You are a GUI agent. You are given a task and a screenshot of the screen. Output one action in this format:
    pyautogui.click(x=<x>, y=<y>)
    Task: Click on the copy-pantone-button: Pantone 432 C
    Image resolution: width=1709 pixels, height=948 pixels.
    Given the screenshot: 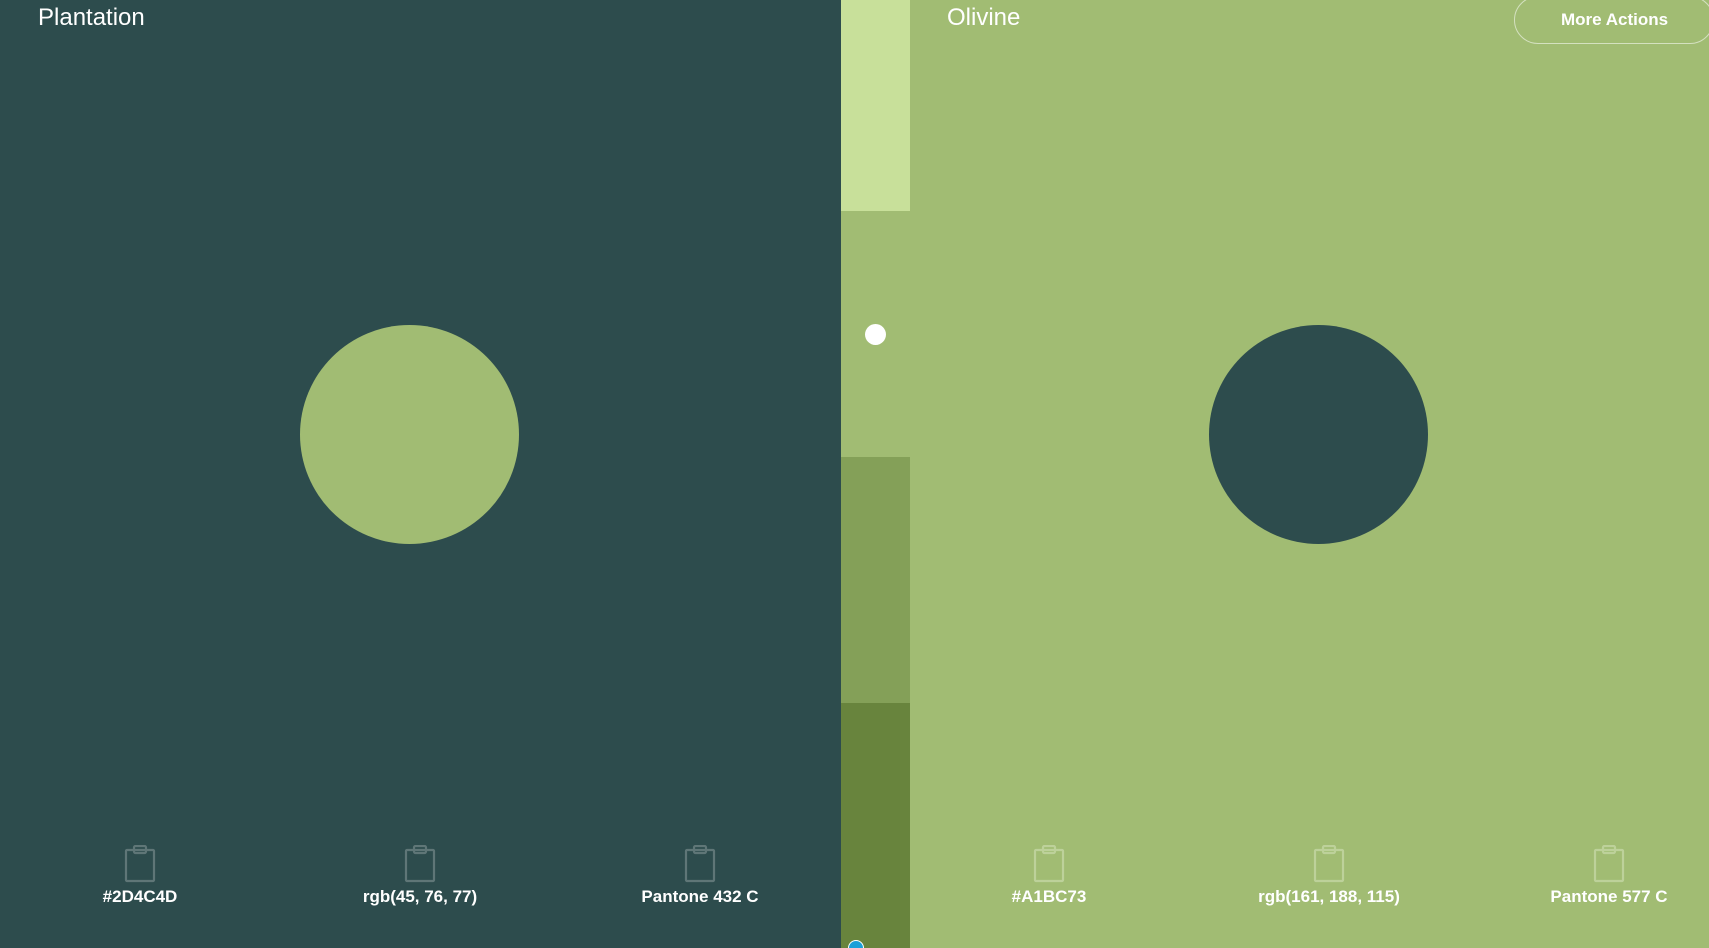 What is the action you would take?
    pyautogui.click(x=700, y=876)
    